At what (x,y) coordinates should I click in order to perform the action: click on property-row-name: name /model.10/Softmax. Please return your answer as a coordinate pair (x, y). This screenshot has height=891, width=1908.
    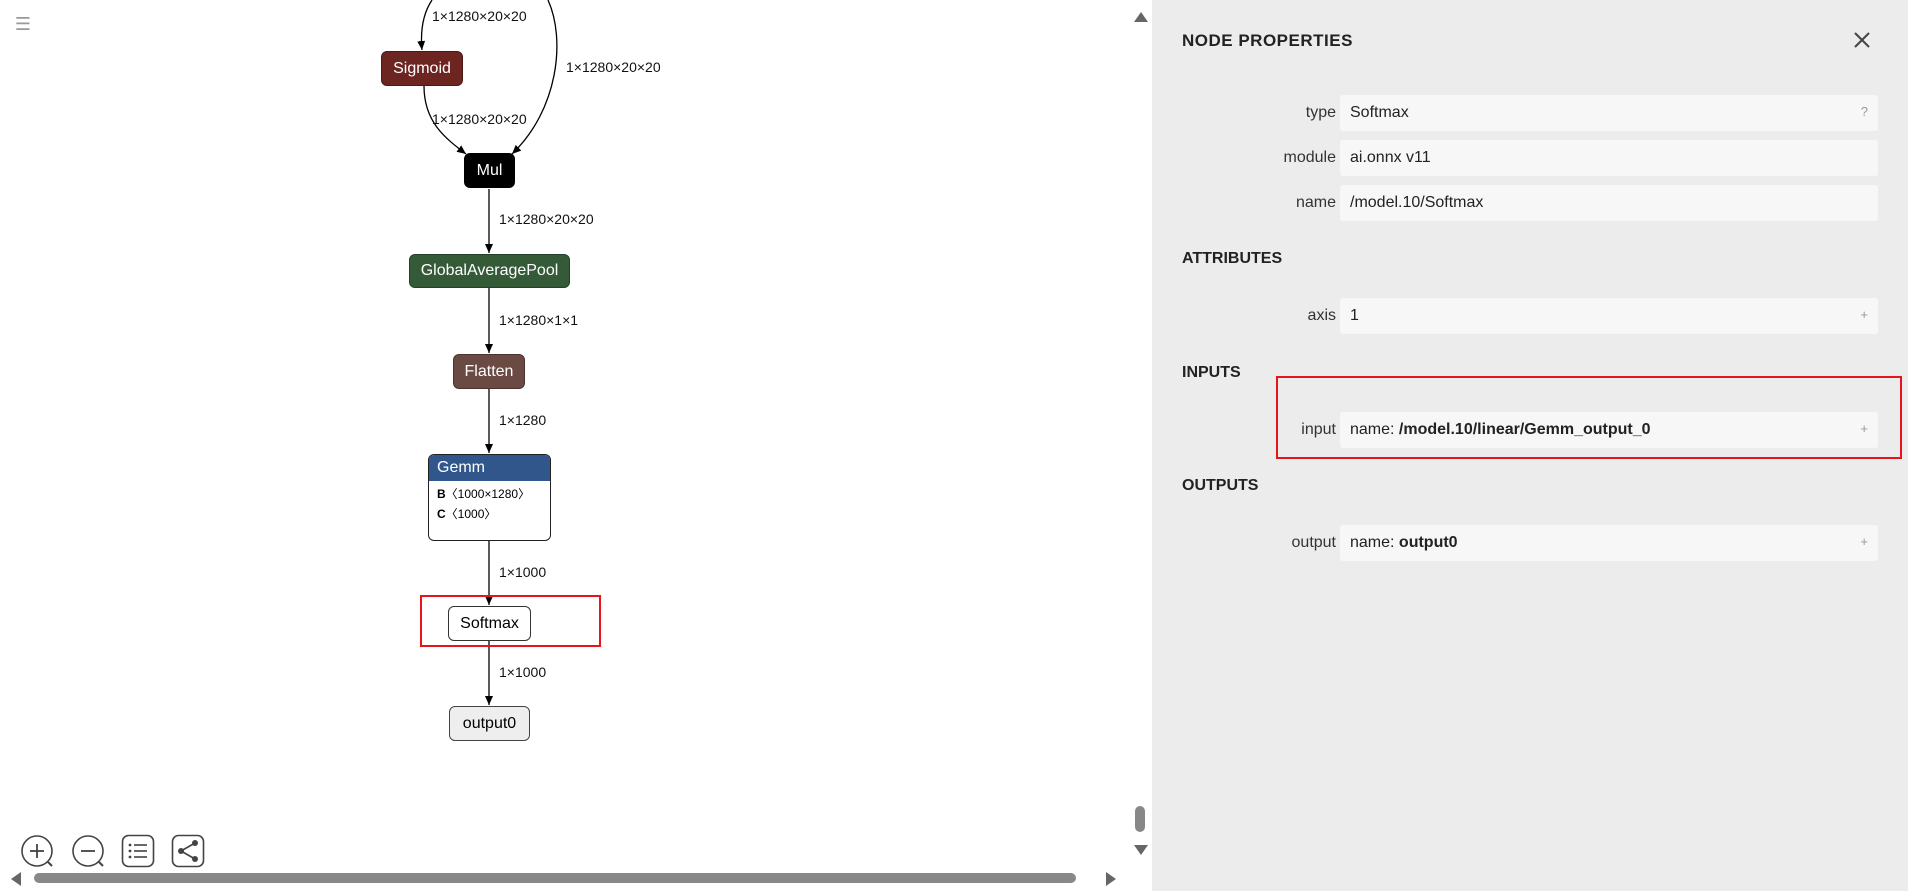
    Looking at the image, I should click on (1530, 203).